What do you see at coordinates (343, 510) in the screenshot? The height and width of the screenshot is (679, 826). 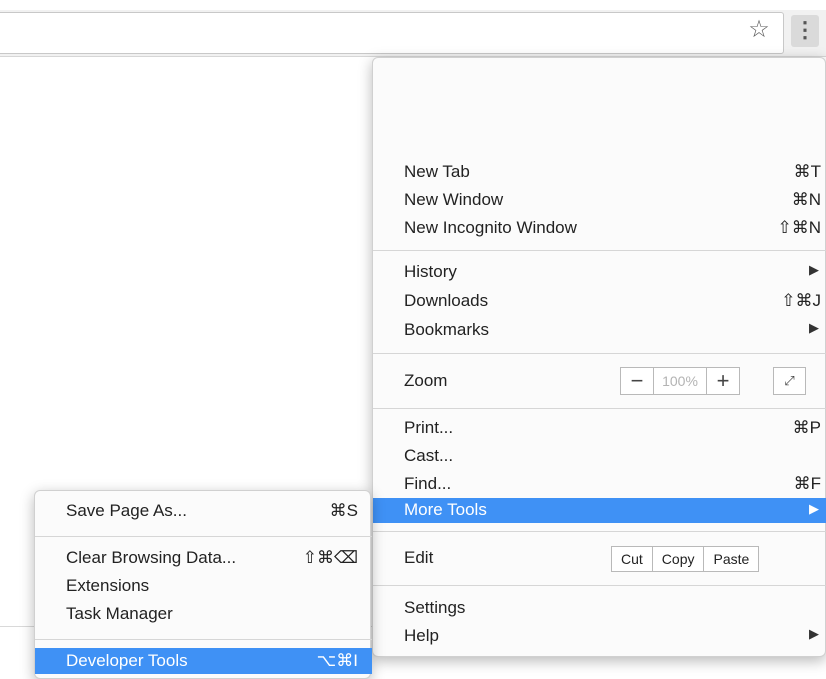 I see `menu-item-shortcut: ⌘S` at bounding box center [343, 510].